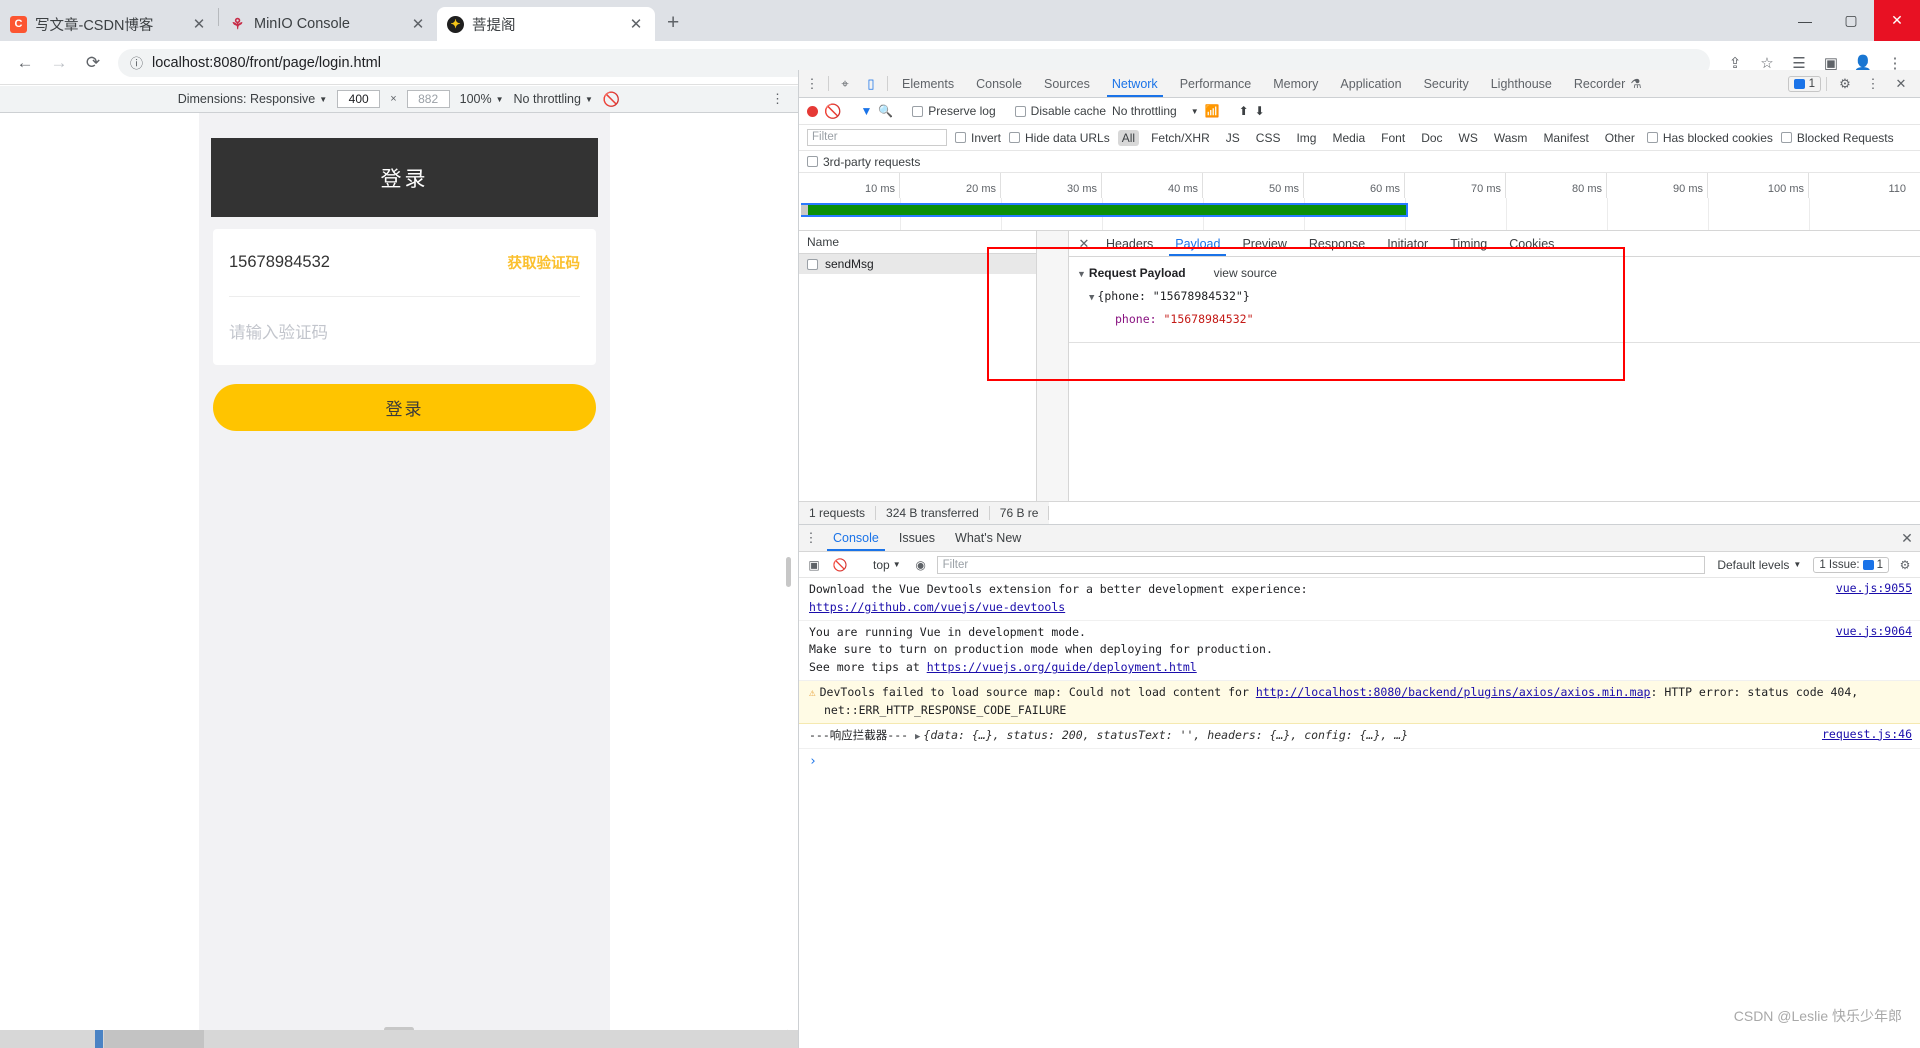 The image size is (1920, 1048). What do you see at coordinates (1851, 20) in the screenshot?
I see `maximize-icon: ▢` at bounding box center [1851, 20].